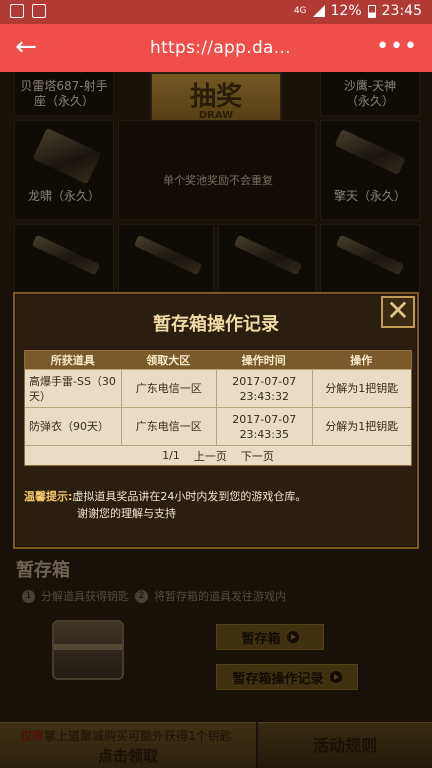 Image resolution: width=432 pixels, height=768 pixels. Describe the element at coordinates (216, 12) in the screenshot. I see `status-bar: 4G 12% 23:45` at that location.